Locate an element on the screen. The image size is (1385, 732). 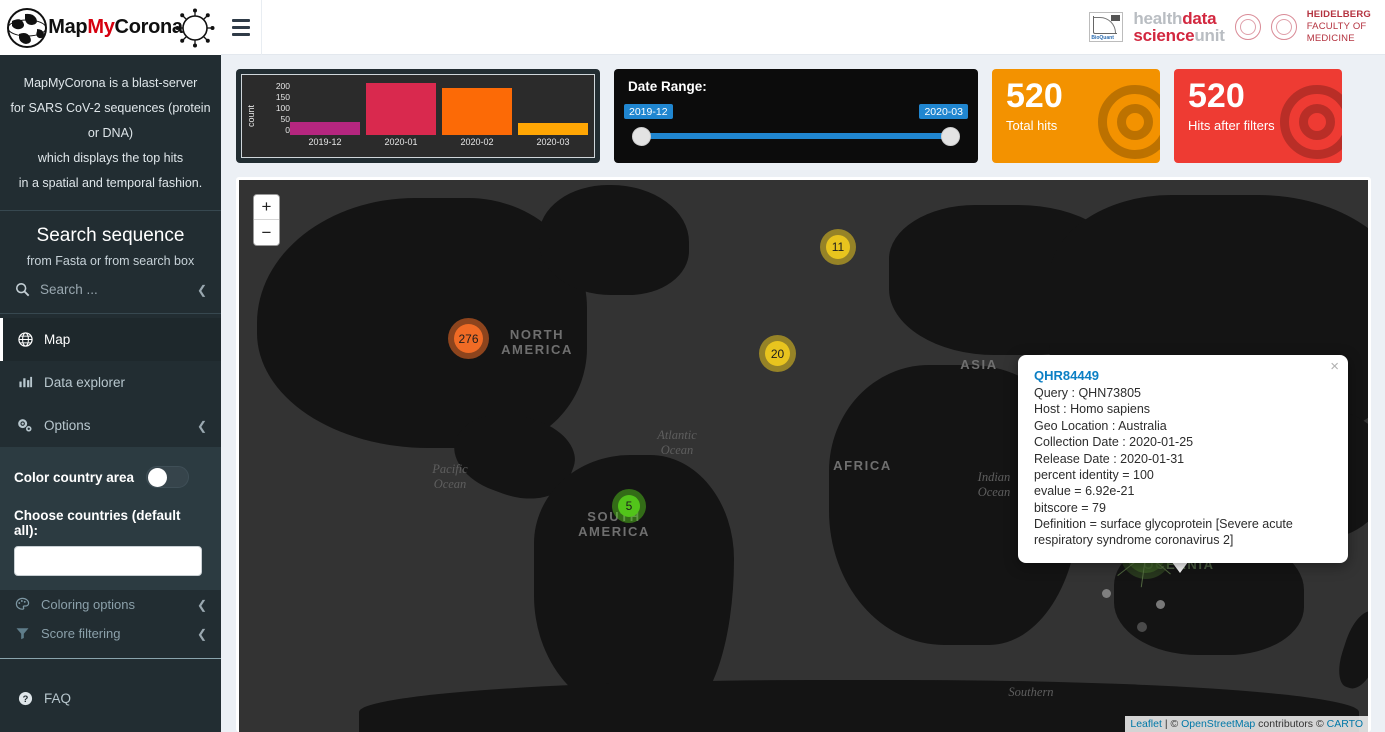
sidebar-item-faq: ? FAQ is located at coordinates (110, 698).